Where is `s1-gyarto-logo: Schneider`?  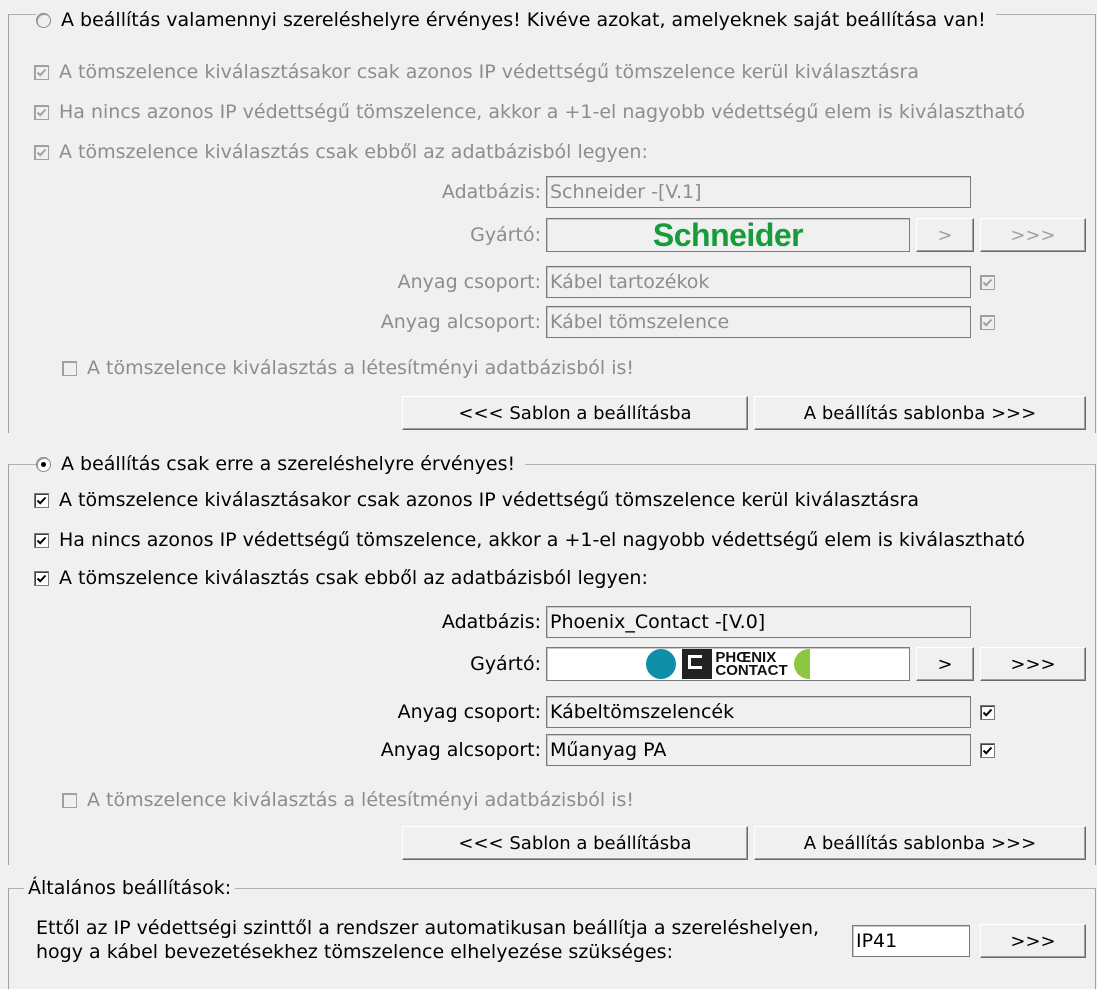
s1-gyarto-logo: Schneider is located at coordinates (728, 235).